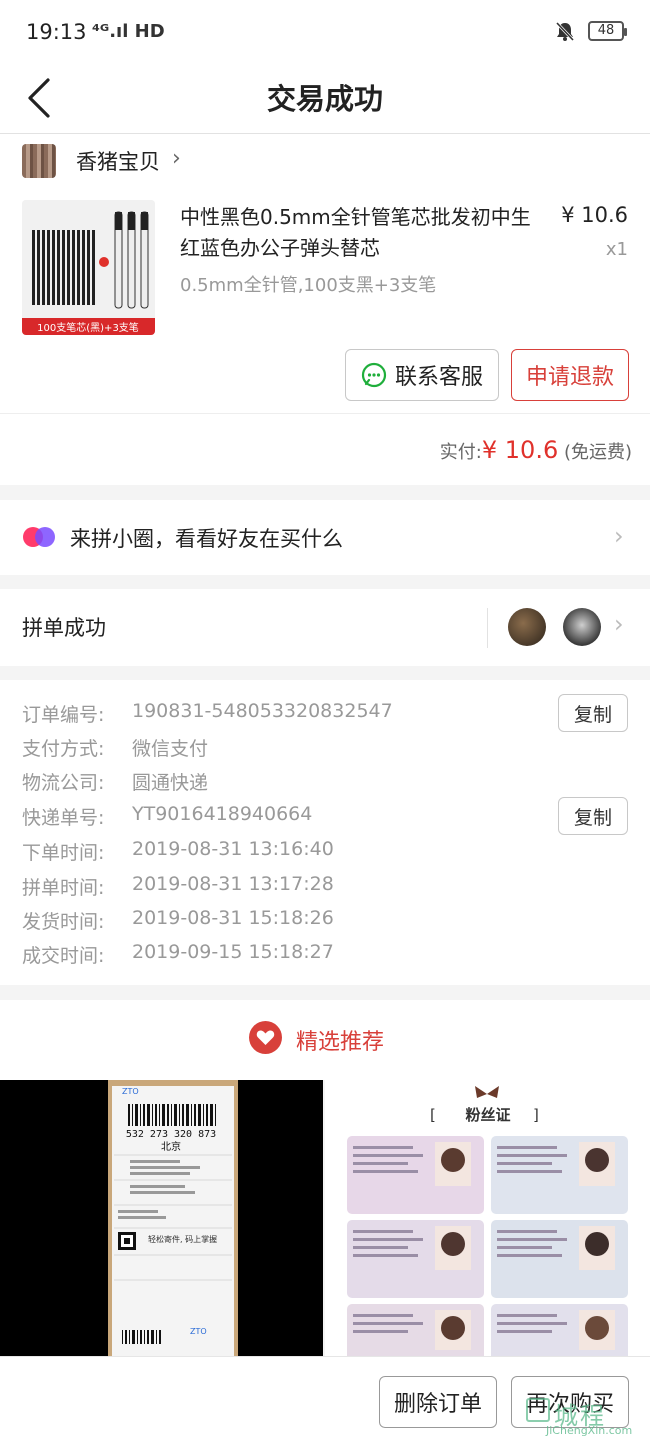 The image size is (650, 1444). Describe the element at coordinates (118, 161) in the screenshot. I see `shop-name: 香猪宝贝` at that location.